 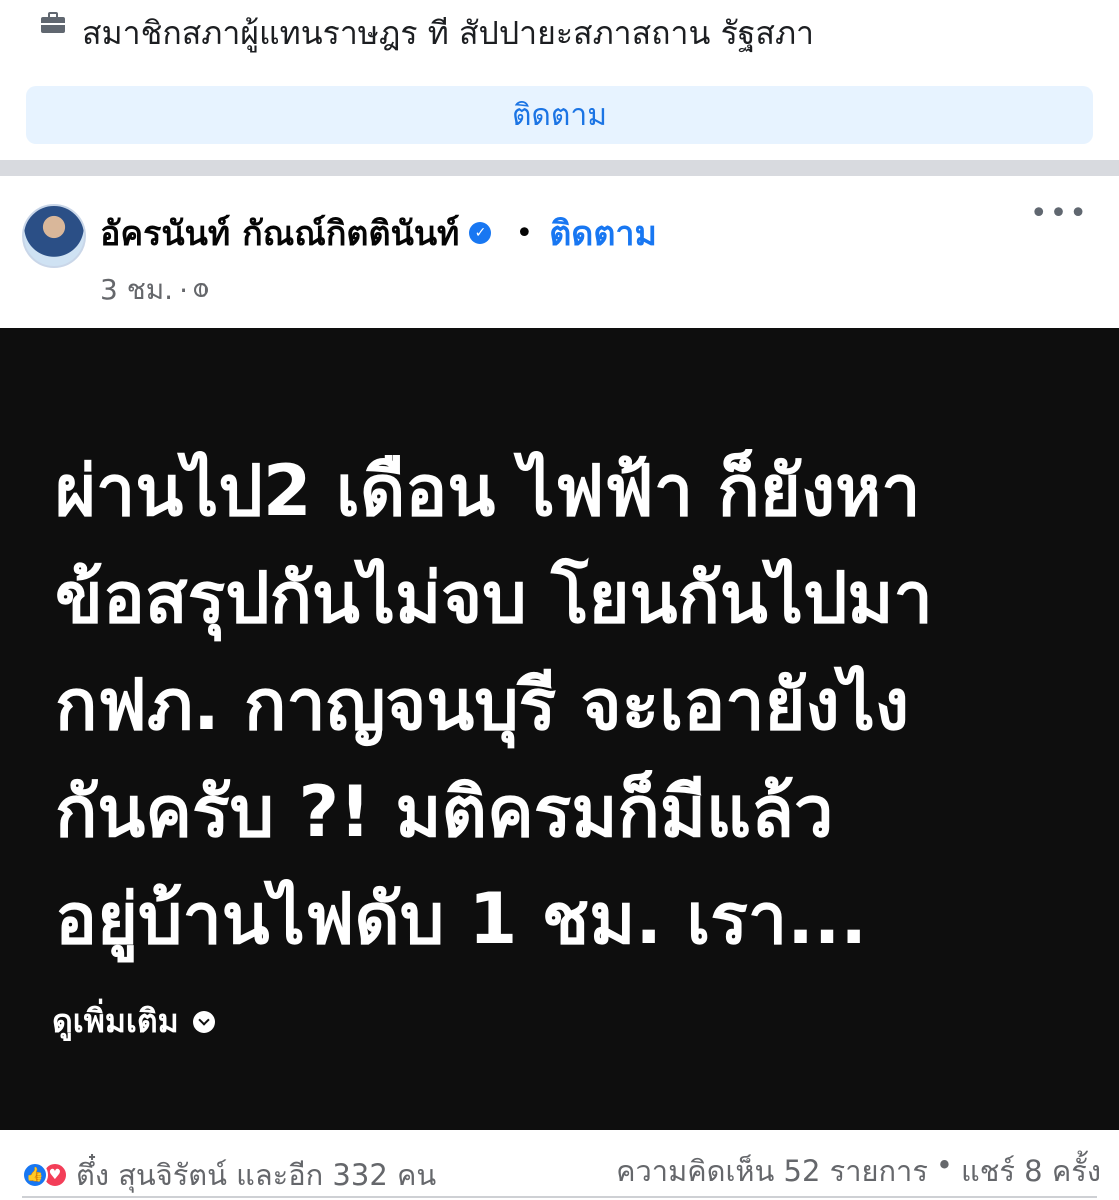 I want to click on post-line: ข้อสรุปกันไม่จบ โยนกันไปมา, so click(x=494, y=598).